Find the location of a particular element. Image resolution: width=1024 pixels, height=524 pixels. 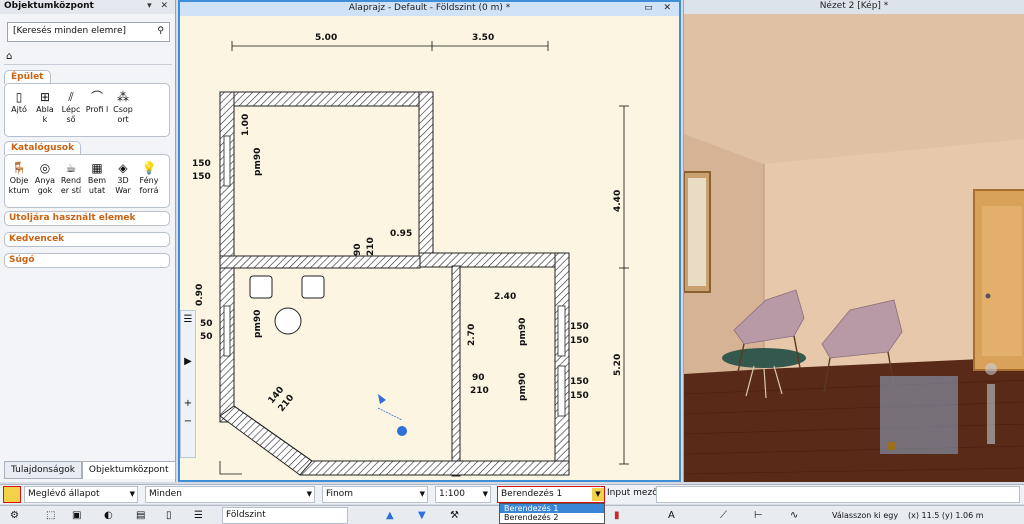

panel-title: Objektumközpont is located at coordinates (49, 6).